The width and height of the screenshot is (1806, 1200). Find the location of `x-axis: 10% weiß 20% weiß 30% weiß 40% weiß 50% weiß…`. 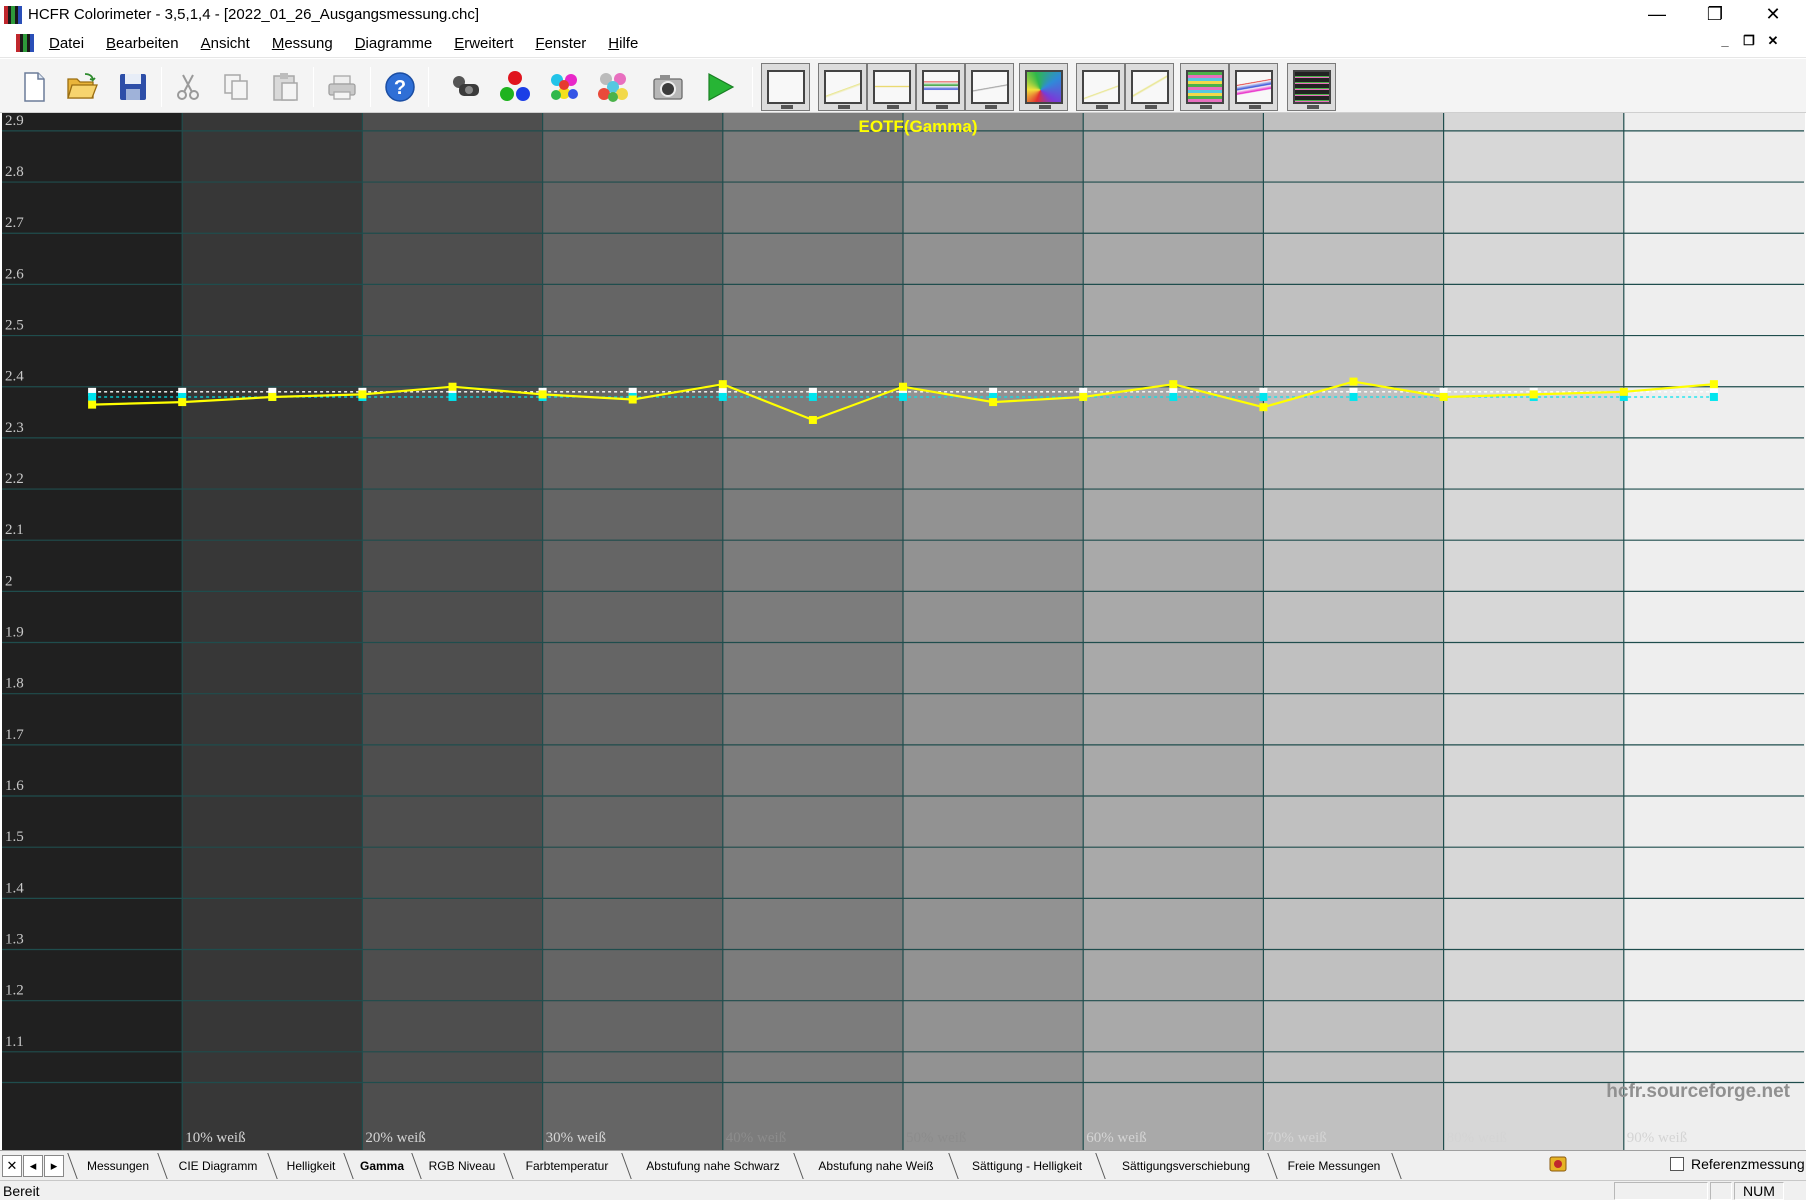

x-axis: 10% weiß 20% weiß 30% weiß 40% weiß 50% weiß… is located at coordinates (936, 1138).